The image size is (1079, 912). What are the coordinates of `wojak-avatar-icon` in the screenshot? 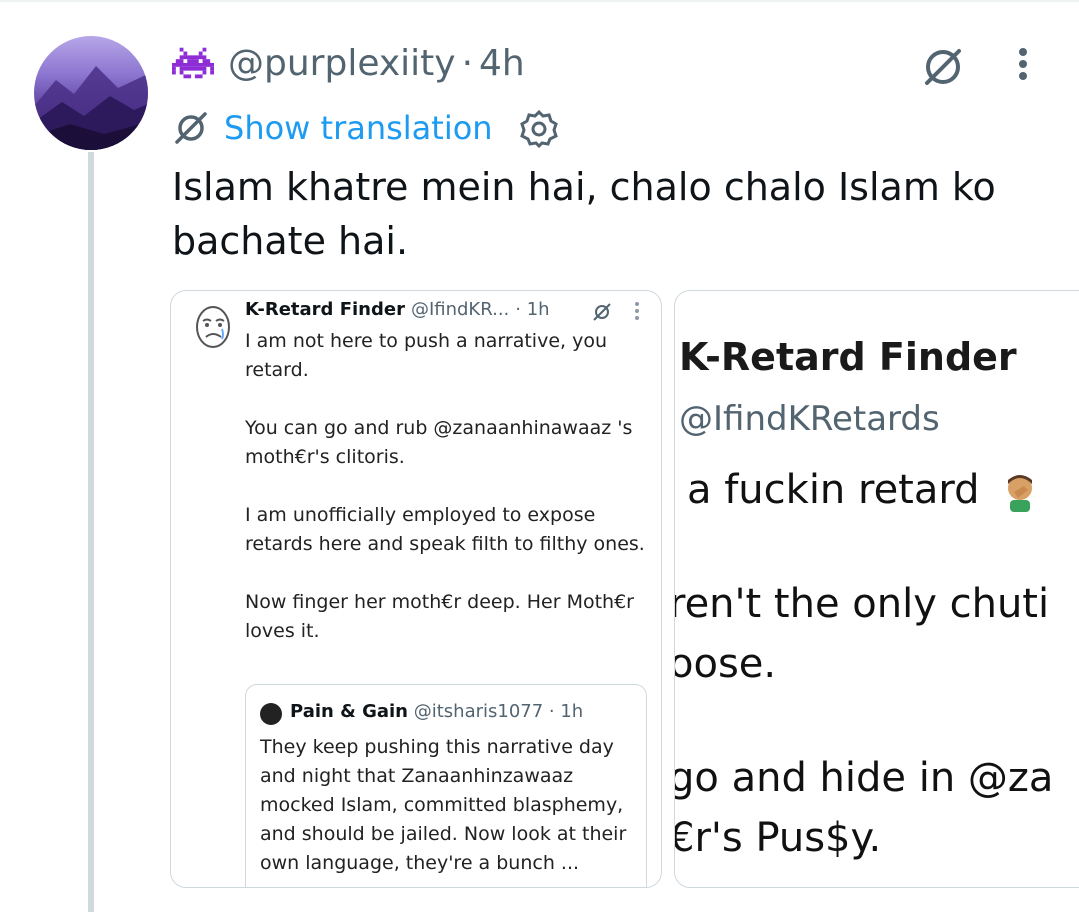 It's located at (213, 327).